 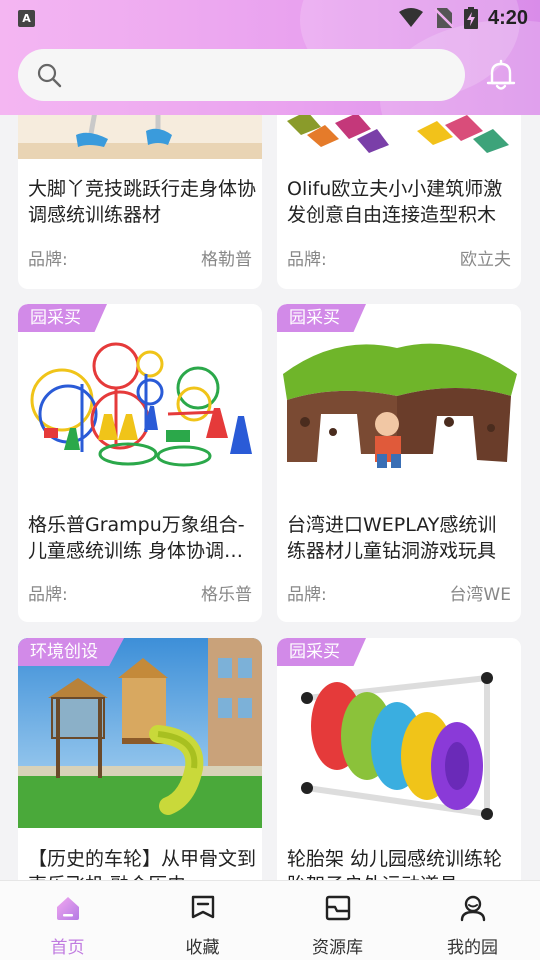 I want to click on brand-value: 欧立夫, so click(x=485, y=260).